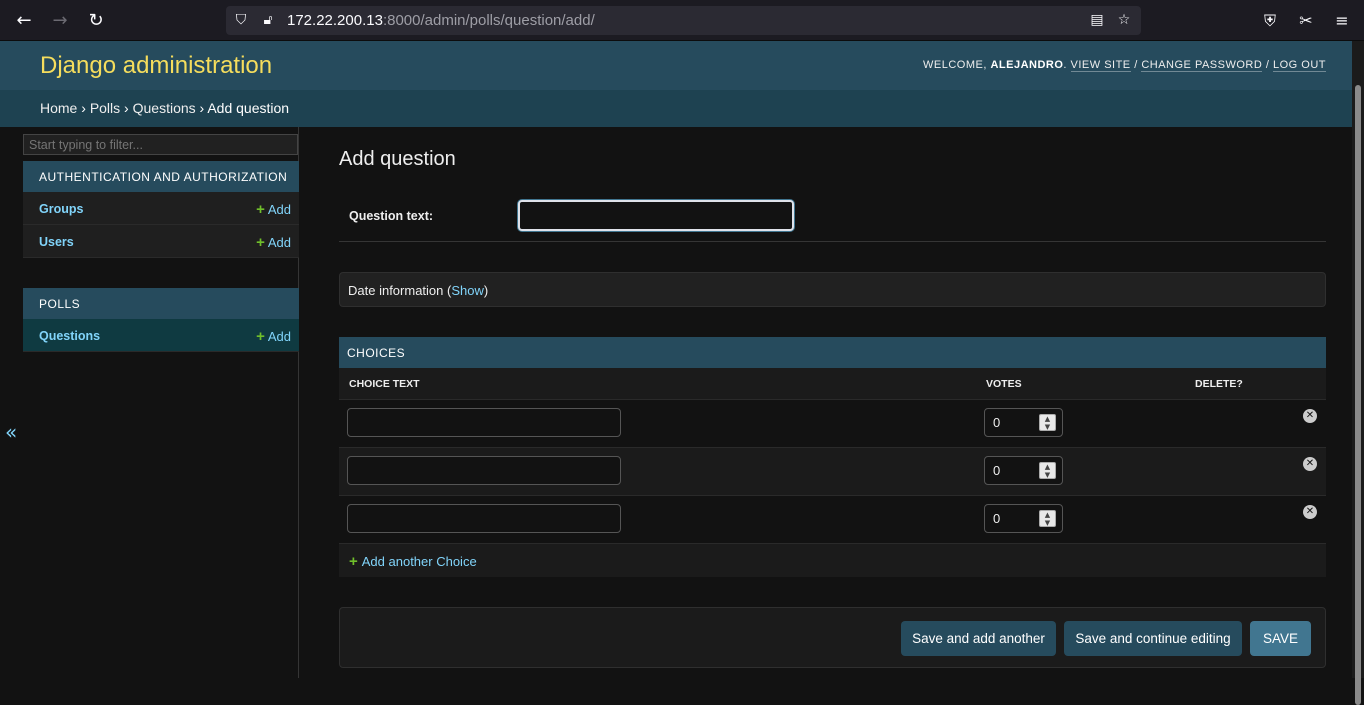 This screenshot has height=705, width=1364. Describe the element at coordinates (58, 108) in the screenshot. I see `breadcrumb-home: Home` at that location.